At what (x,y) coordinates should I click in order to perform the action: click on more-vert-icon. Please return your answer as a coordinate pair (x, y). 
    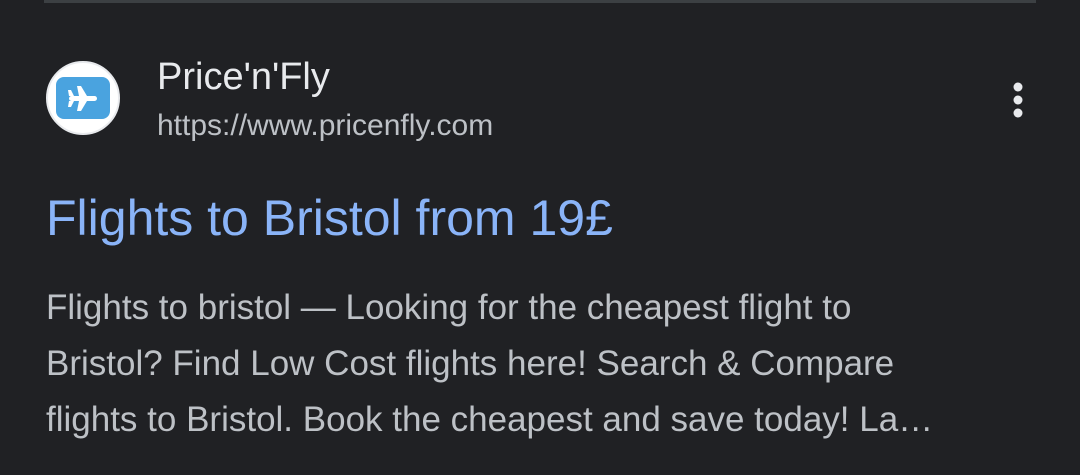
    Looking at the image, I should click on (1018, 100).